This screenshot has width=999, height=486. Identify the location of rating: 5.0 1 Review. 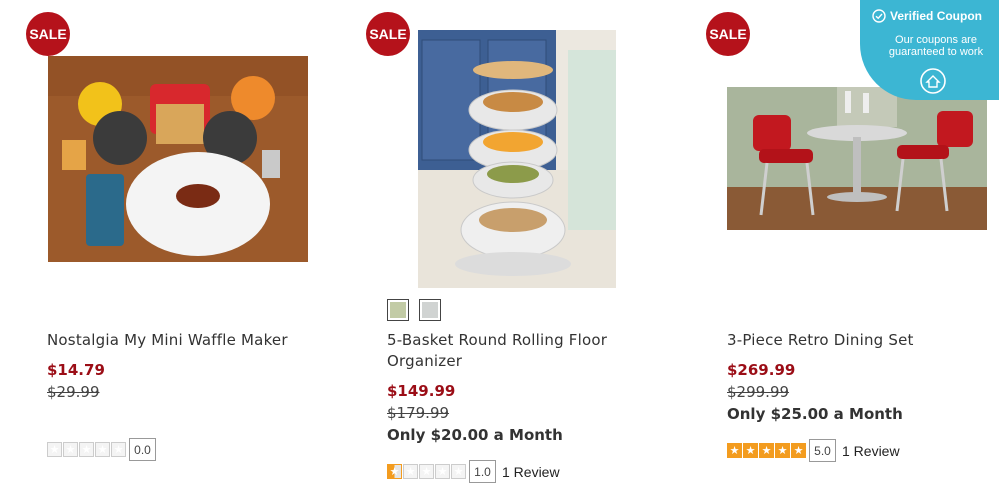
(813, 450).